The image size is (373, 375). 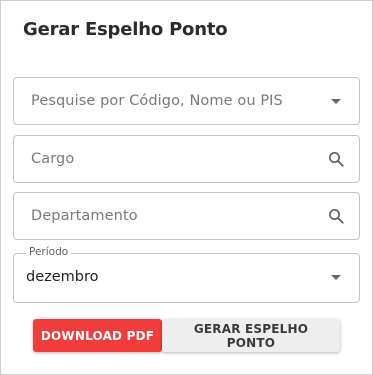 What do you see at coordinates (251, 335) in the screenshot?
I see `generate-timesheet-button: GERAR ESPELHO PONTO` at bounding box center [251, 335].